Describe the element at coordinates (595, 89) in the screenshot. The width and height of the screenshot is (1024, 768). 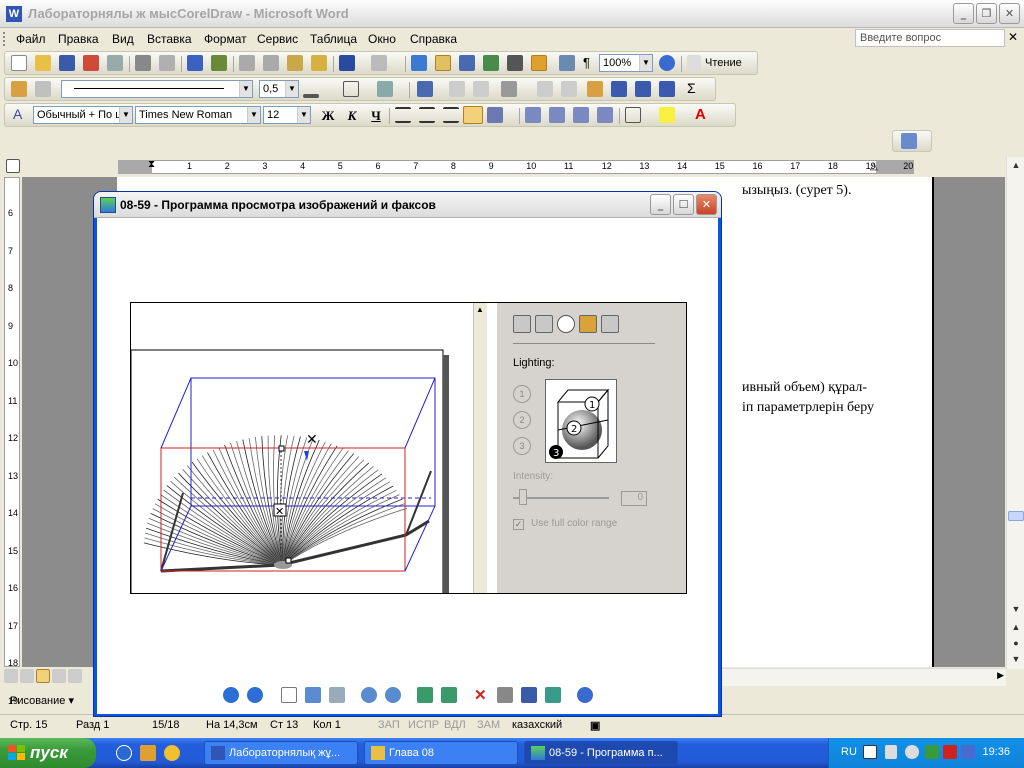
I see `autoformat-icon` at that location.